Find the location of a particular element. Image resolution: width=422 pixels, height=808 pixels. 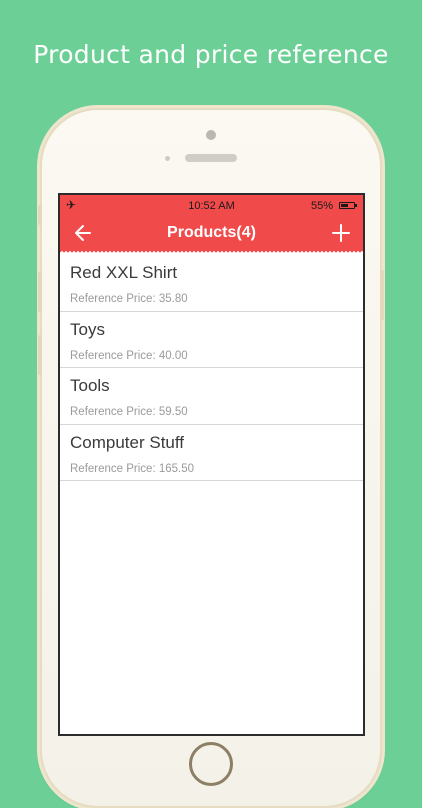

product-price: Reference Price: 35.80 is located at coordinates (129, 299).